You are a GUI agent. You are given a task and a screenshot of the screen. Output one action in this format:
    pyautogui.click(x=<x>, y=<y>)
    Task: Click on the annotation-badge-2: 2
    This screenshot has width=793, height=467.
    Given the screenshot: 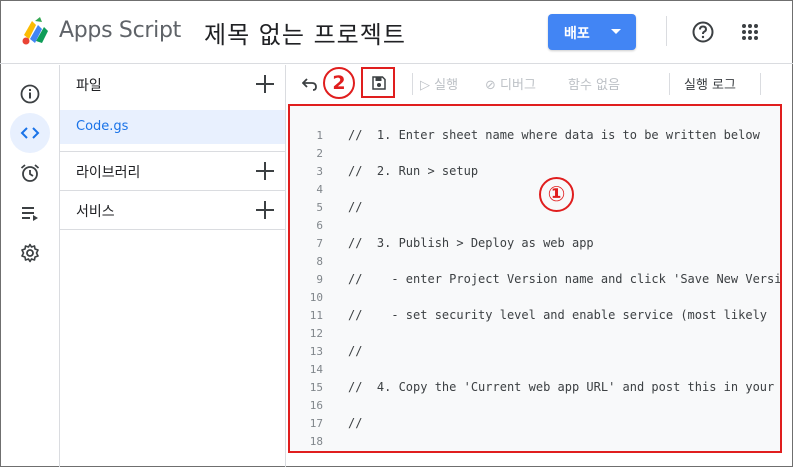 What is the action you would take?
    pyautogui.click(x=339, y=83)
    